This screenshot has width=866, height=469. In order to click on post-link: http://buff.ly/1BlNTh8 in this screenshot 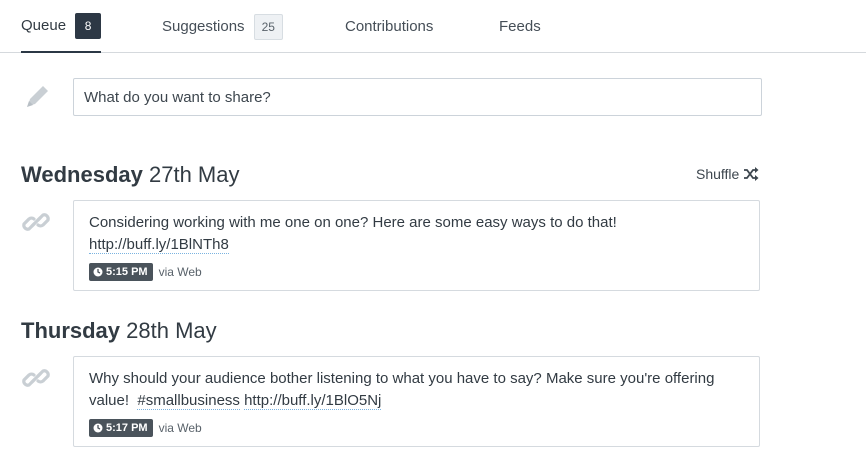, I will do `click(159, 245)`.